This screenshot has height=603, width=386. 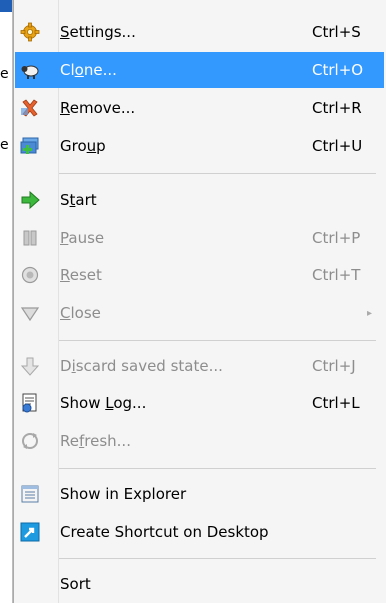 What do you see at coordinates (199, 584) in the screenshot?
I see `menu-item-sort: Sort` at bounding box center [199, 584].